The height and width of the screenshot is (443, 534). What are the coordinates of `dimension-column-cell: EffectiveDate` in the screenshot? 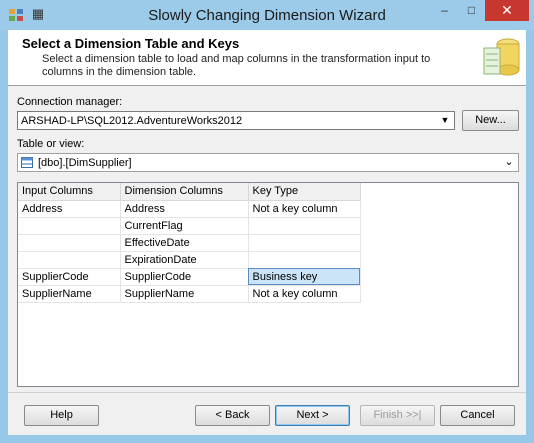 It's located at (184, 243).